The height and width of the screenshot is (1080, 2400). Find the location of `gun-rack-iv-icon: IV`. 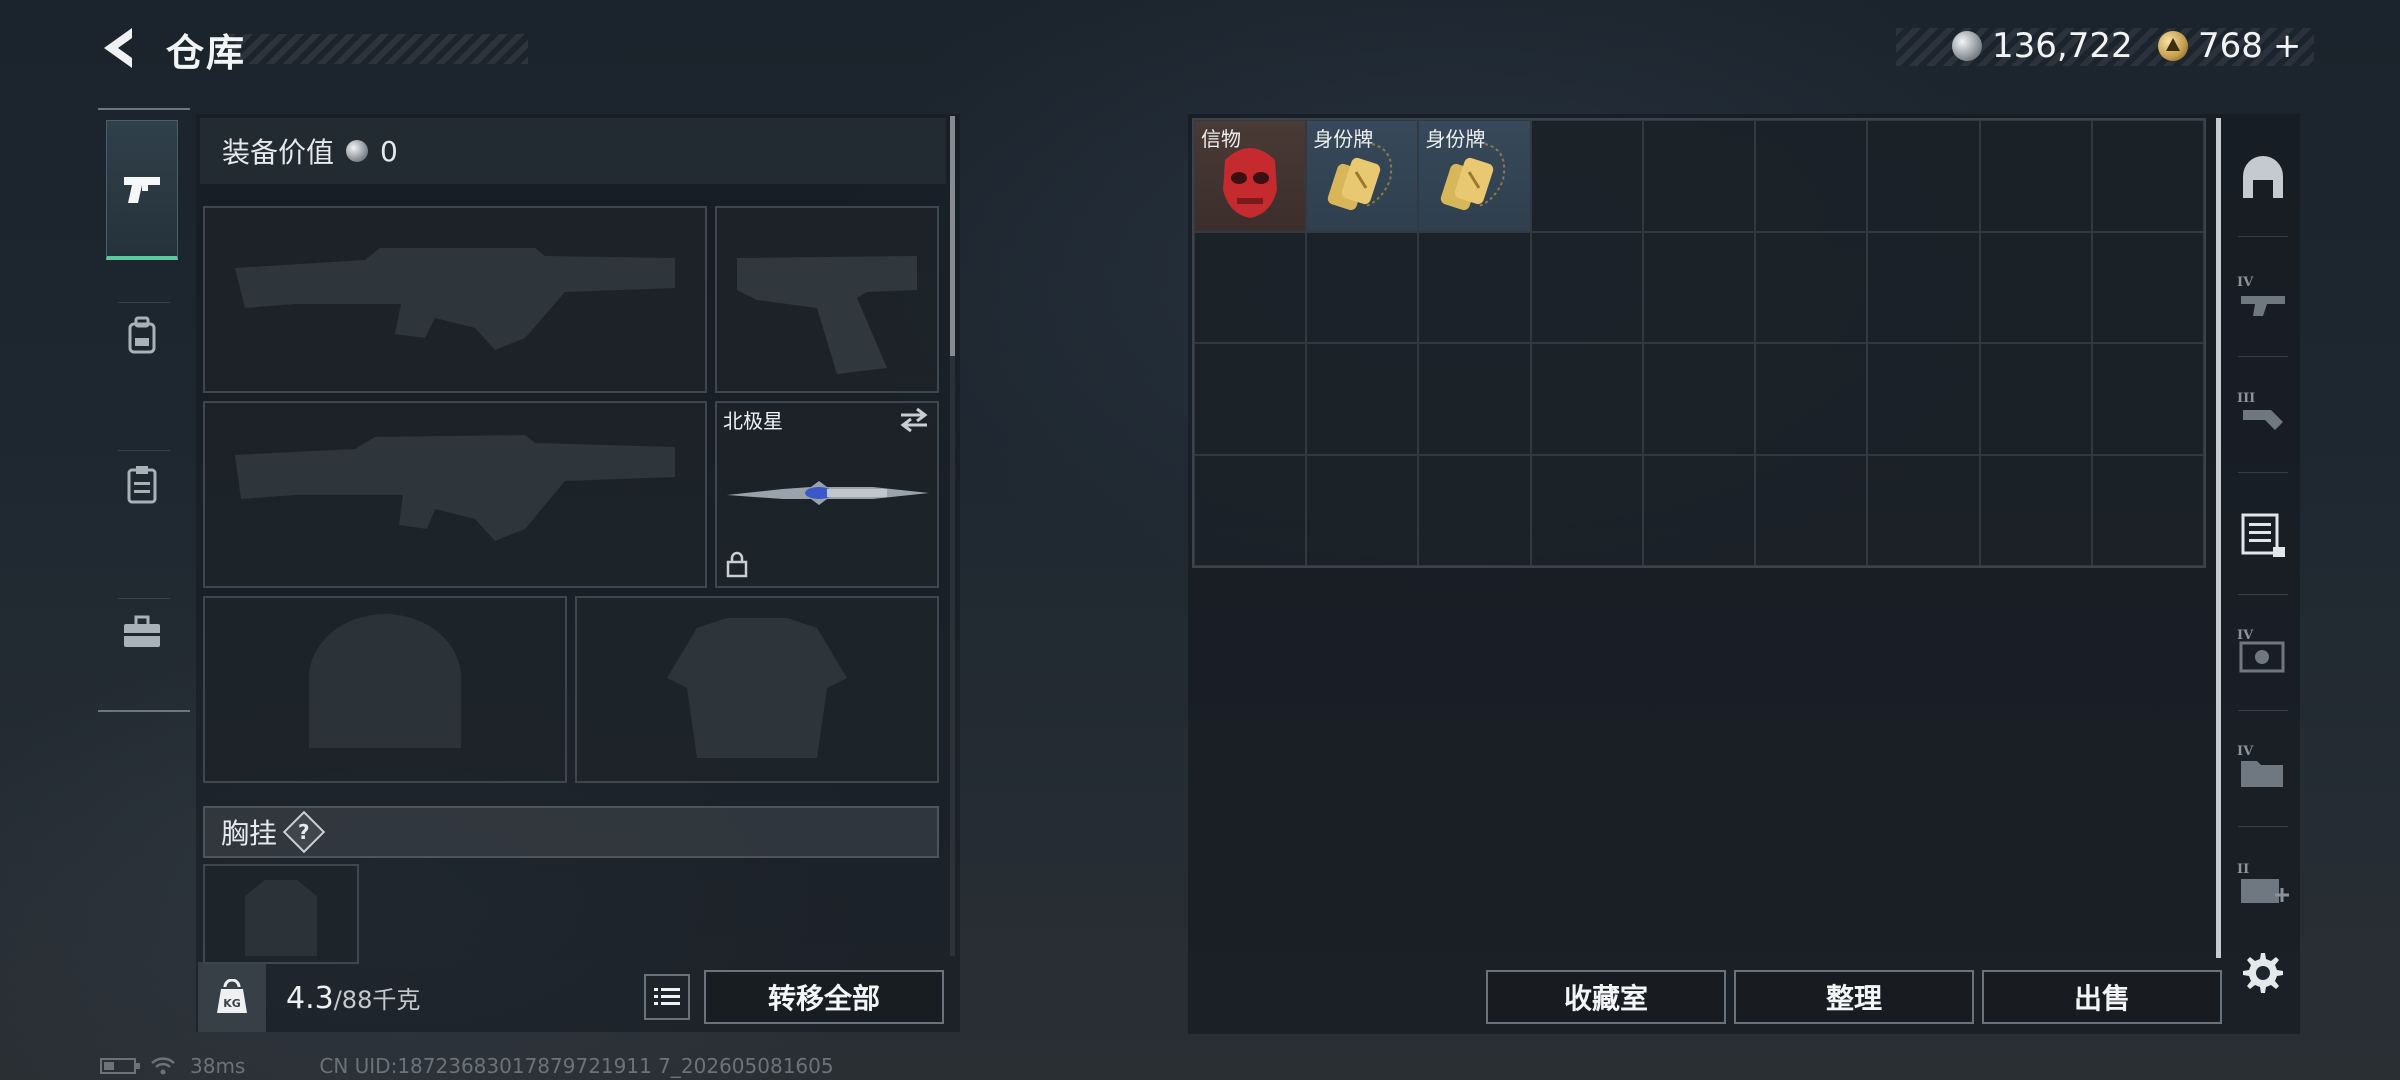

gun-rack-iv-icon: IV is located at coordinates (2261, 295).